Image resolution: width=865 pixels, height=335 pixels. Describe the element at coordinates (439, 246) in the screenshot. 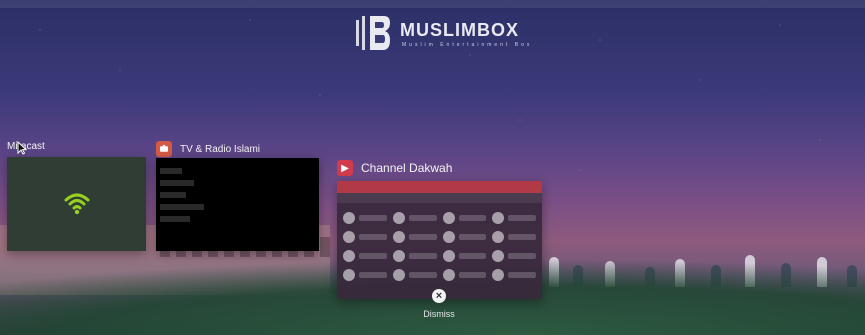

I see `dakwah-preview-channel-grid` at that location.